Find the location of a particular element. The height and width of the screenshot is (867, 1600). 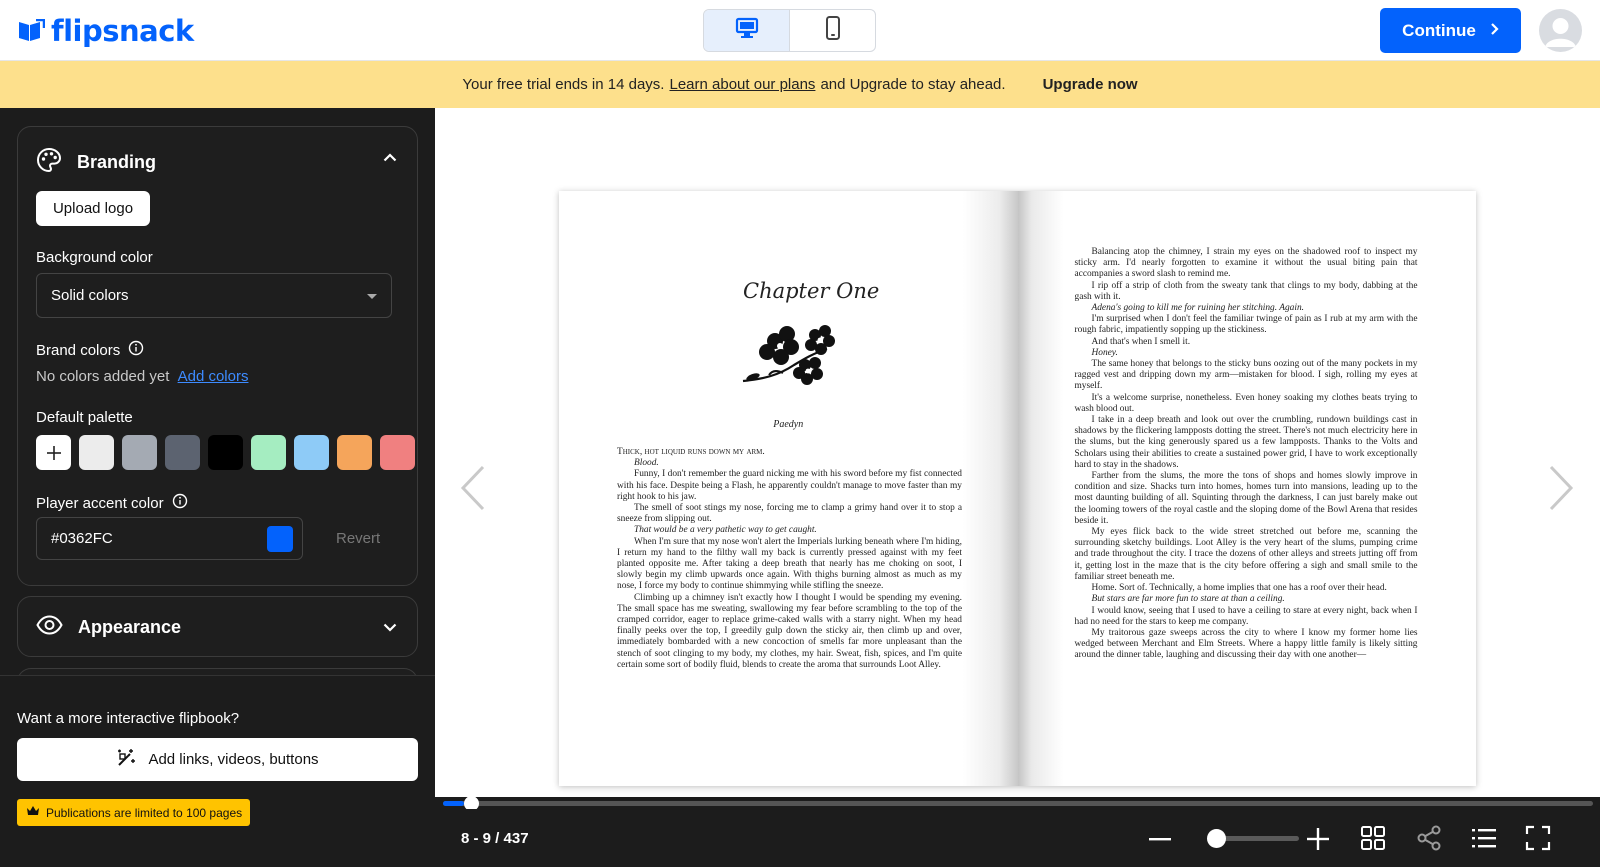

accent-color-label: Player accent color is located at coordinates (100, 503).